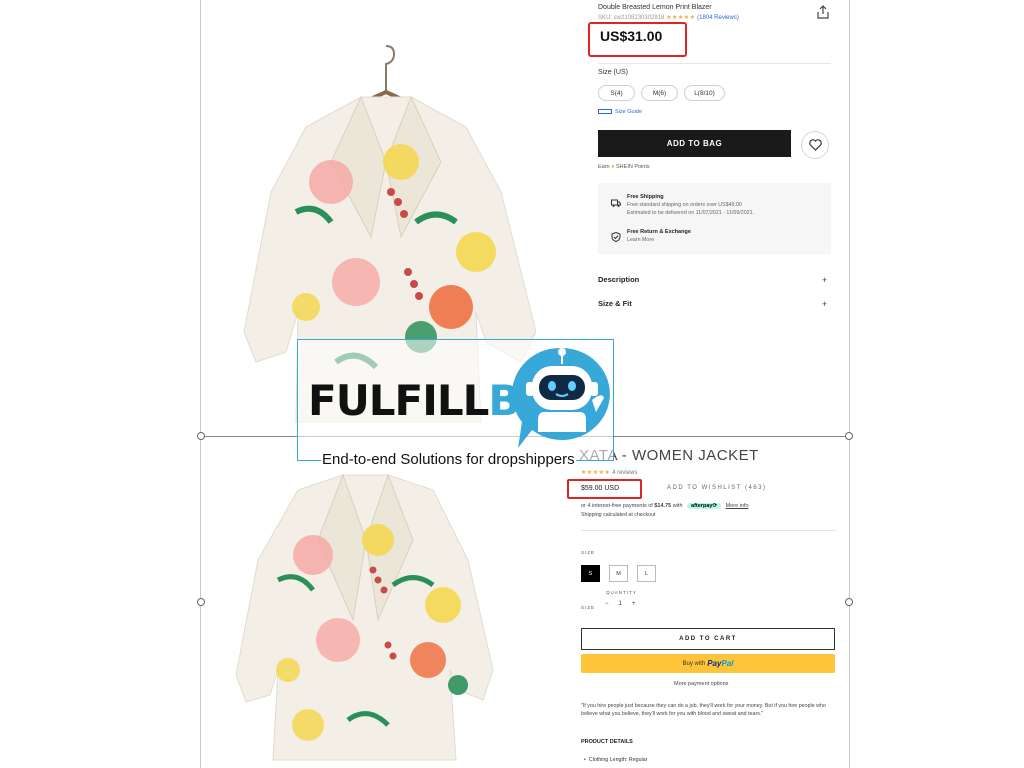 The height and width of the screenshot is (768, 1024). I want to click on slide-right-edge, so click(849, 384).